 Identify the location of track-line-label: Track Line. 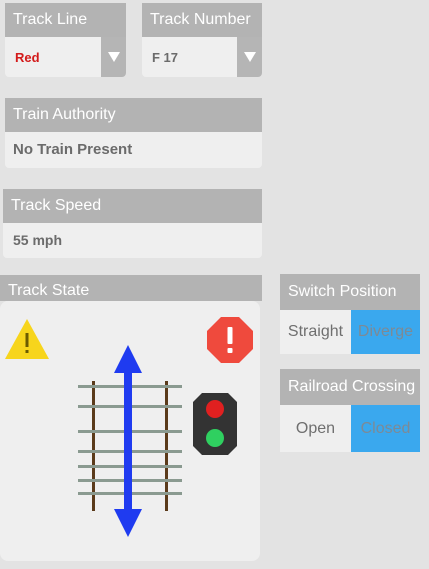
(50, 19).